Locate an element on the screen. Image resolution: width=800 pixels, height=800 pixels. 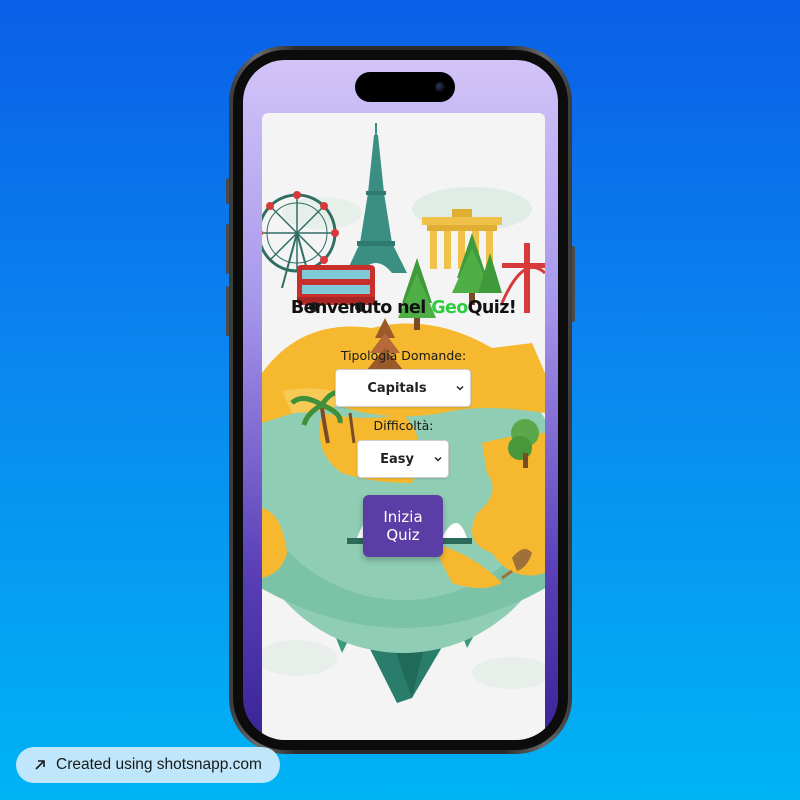
start-quiz-button: Inizia Quiz is located at coordinates (403, 526).